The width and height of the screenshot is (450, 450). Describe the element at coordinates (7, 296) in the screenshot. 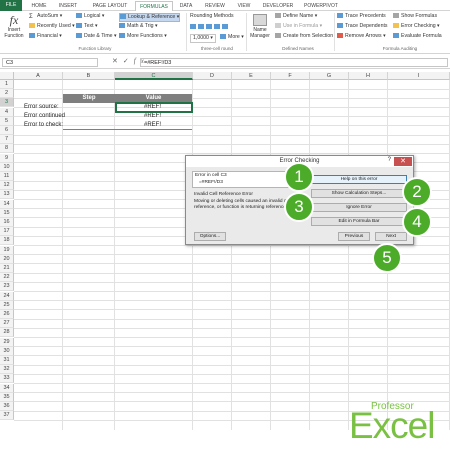

I see `row-header-24: 24` at that location.